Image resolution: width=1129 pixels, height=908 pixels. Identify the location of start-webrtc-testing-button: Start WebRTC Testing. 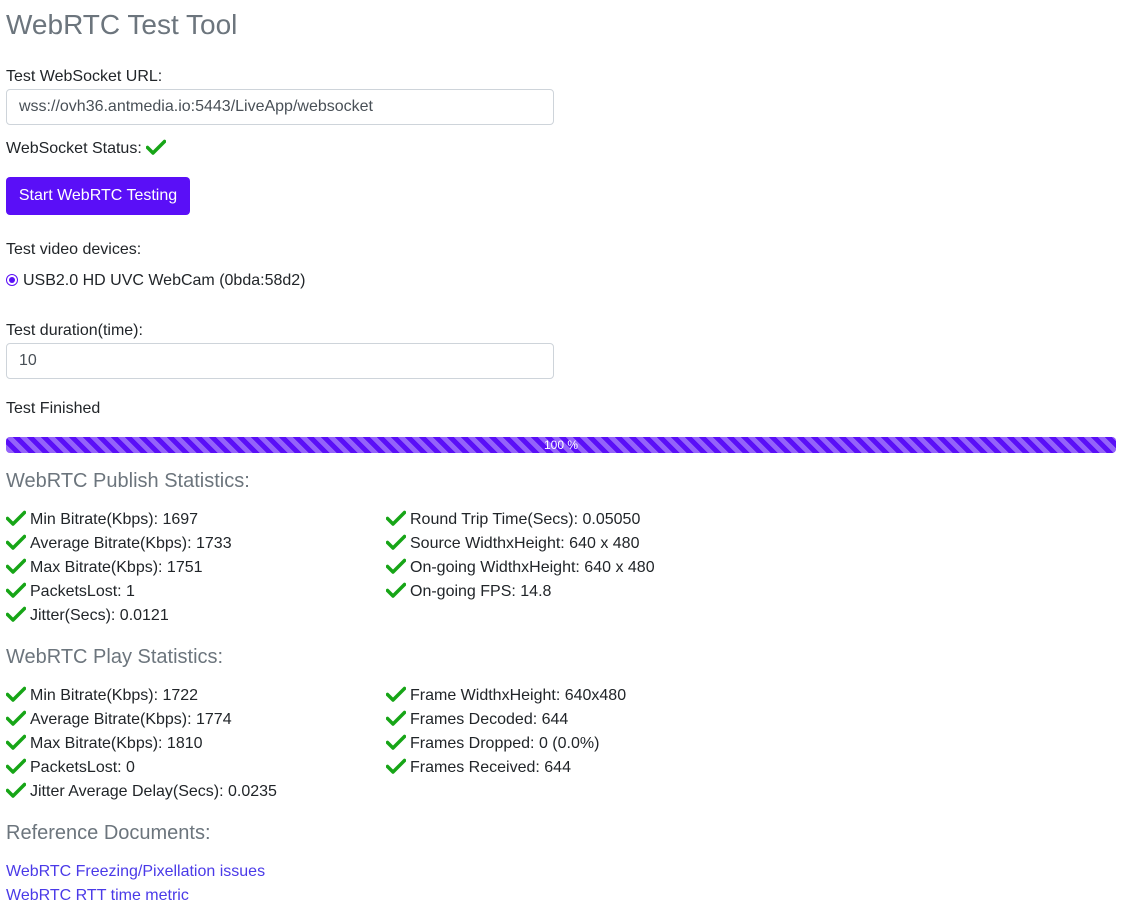
(98, 196).